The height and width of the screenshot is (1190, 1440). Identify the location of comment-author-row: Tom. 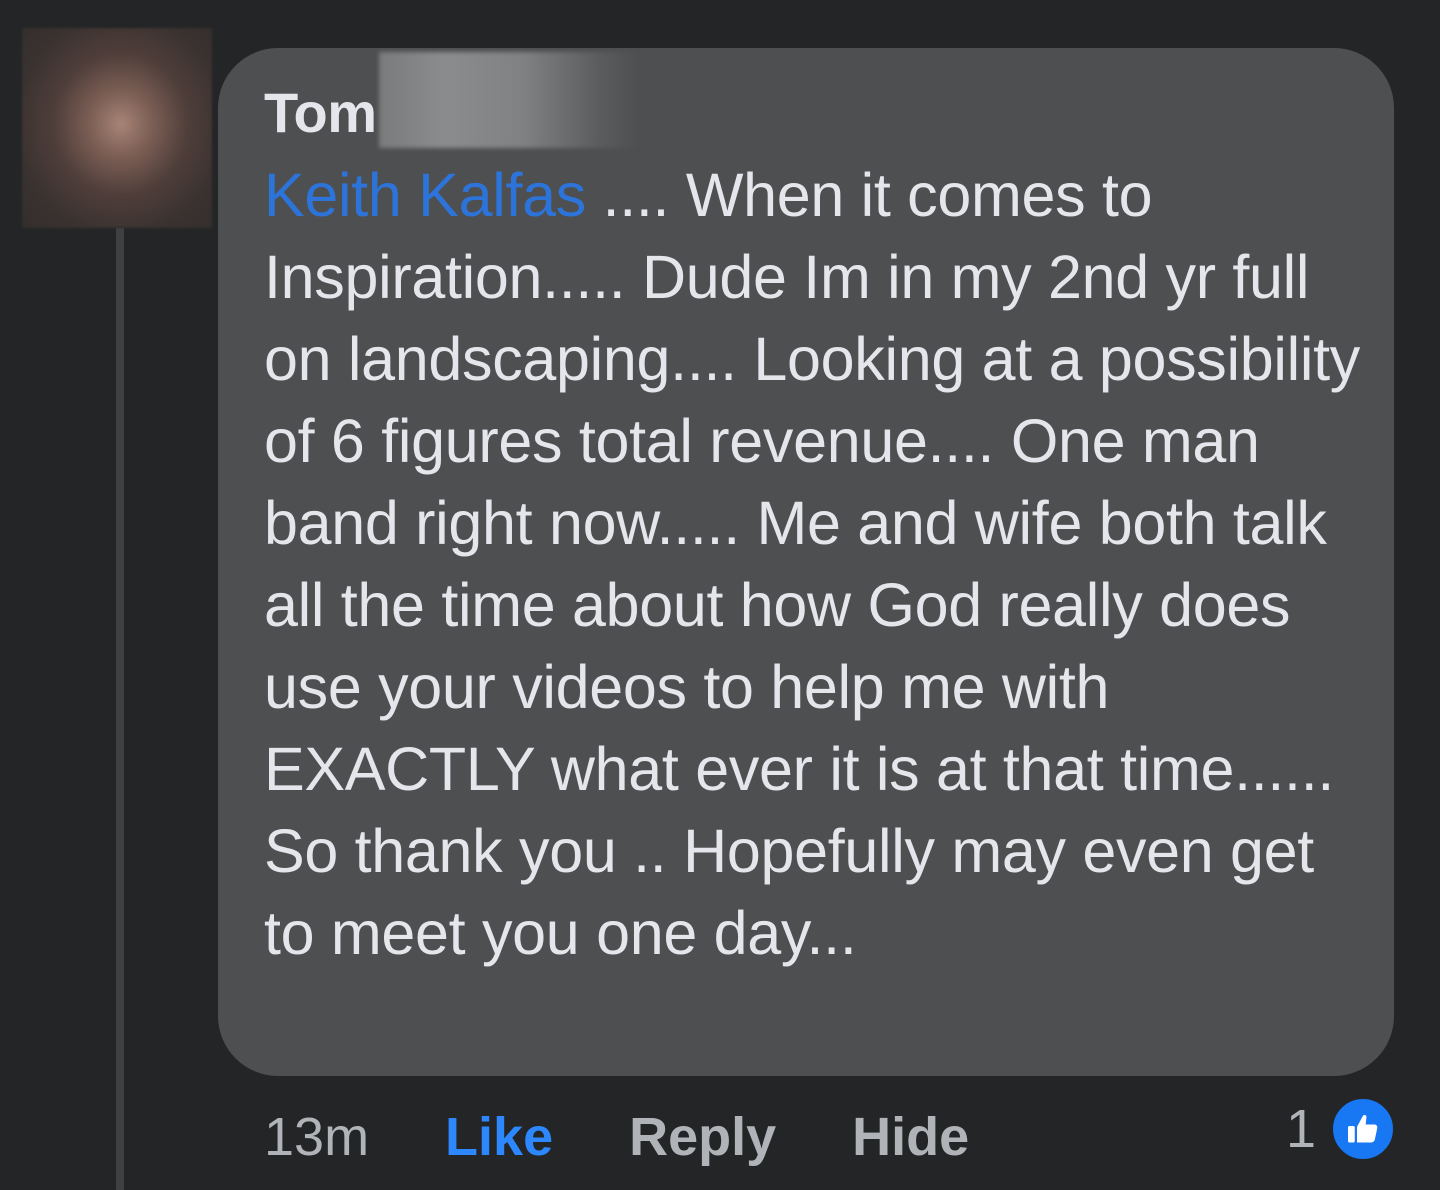
(452, 100).